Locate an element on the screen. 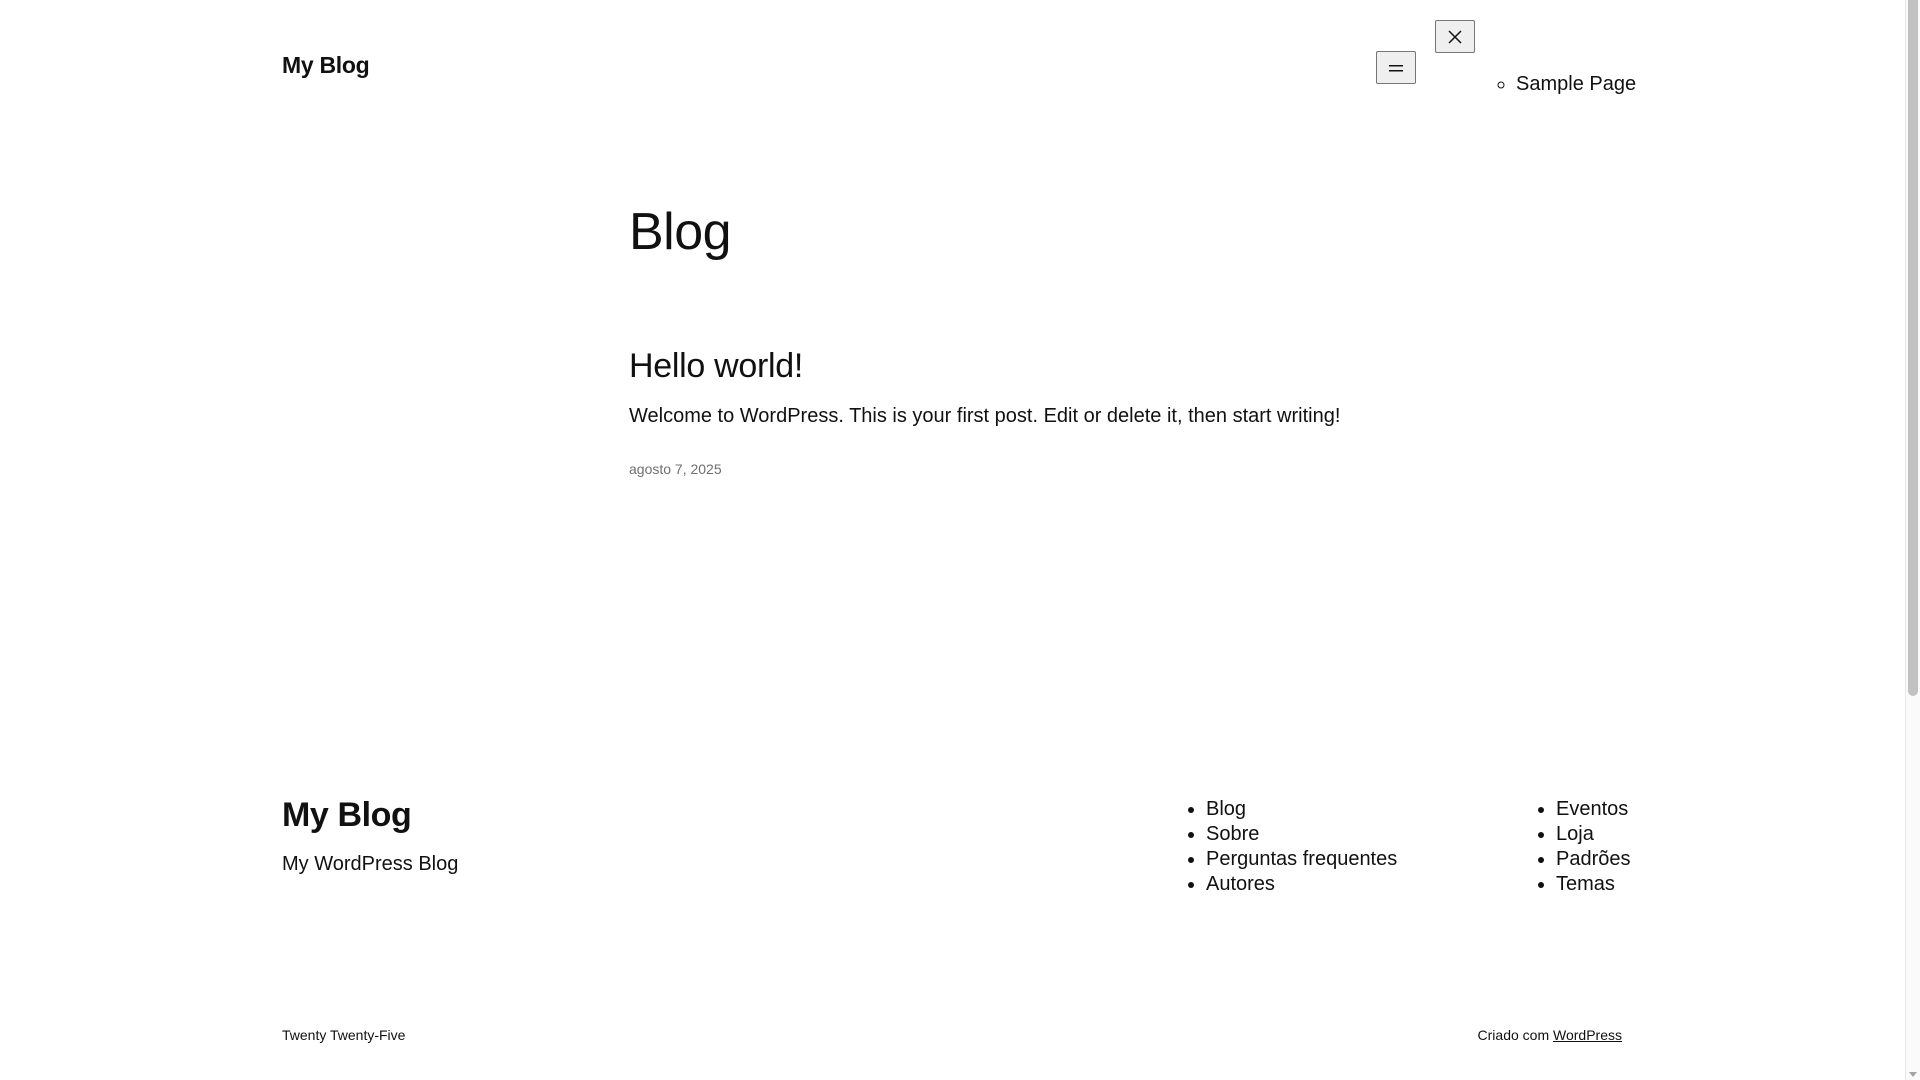  post-title: Hello world! is located at coordinates (716, 366).